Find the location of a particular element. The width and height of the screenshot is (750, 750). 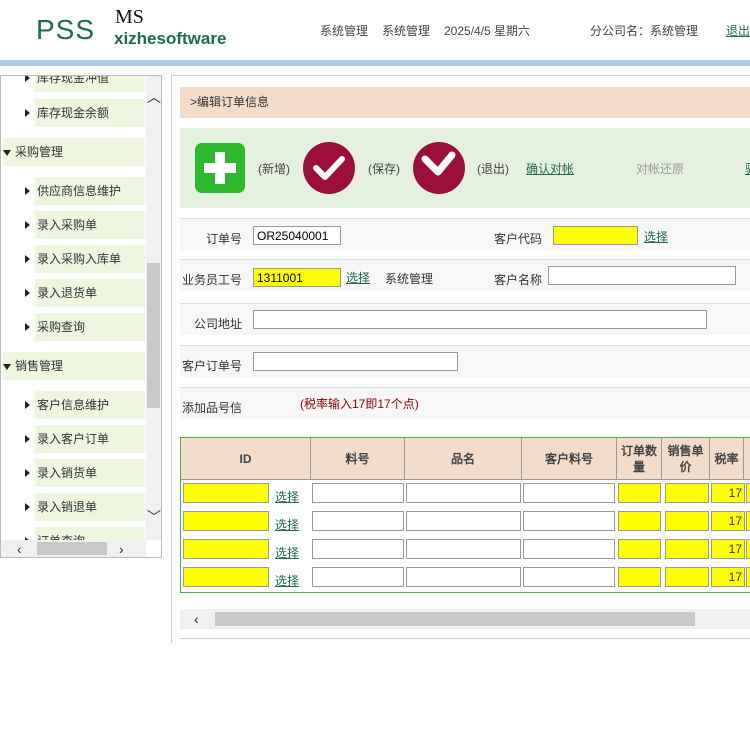

form-row-address: 公司地址 is located at coordinates (465, 319).